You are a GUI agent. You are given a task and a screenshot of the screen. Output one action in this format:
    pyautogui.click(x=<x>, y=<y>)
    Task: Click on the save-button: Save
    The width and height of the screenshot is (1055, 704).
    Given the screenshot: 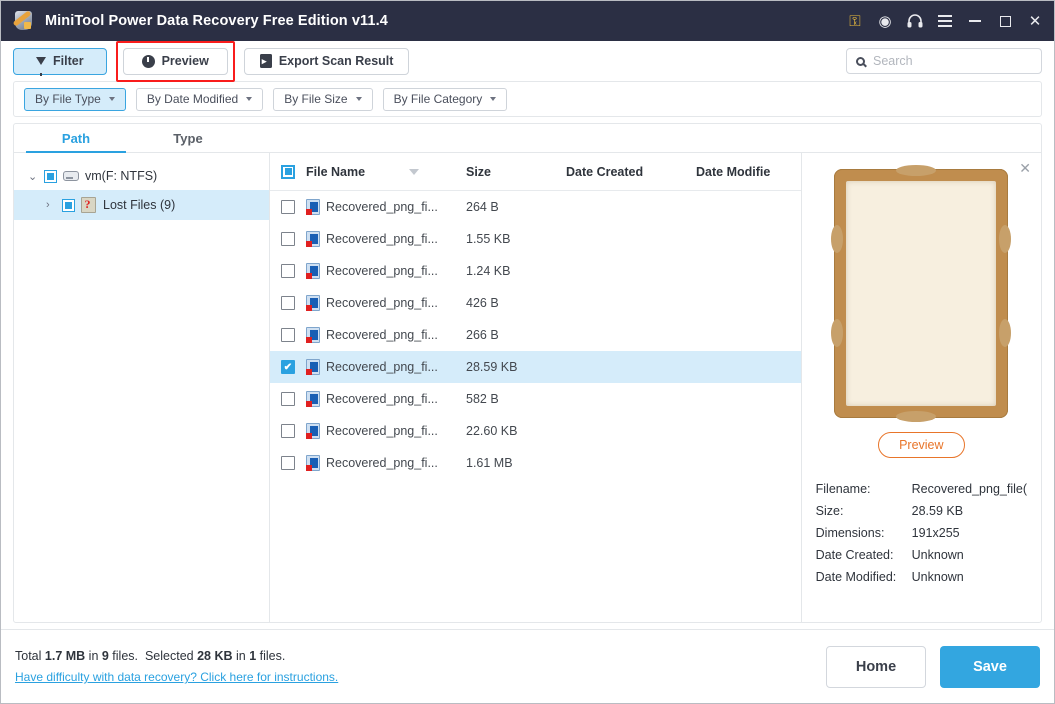 What is the action you would take?
    pyautogui.click(x=990, y=666)
    